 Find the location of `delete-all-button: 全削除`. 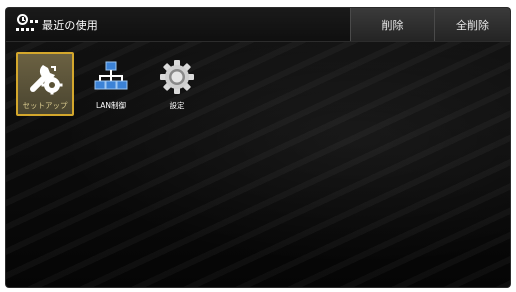

delete-all-button: 全削除 is located at coordinates (472, 24).